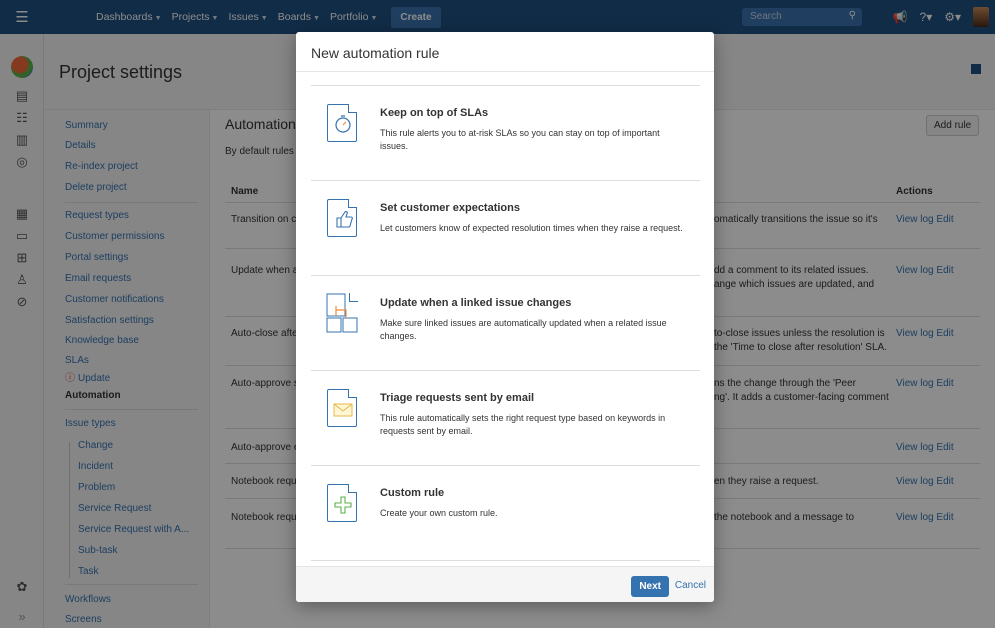 Image resolution: width=995 pixels, height=628 pixels. I want to click on plus-icon, so click(342, 503).